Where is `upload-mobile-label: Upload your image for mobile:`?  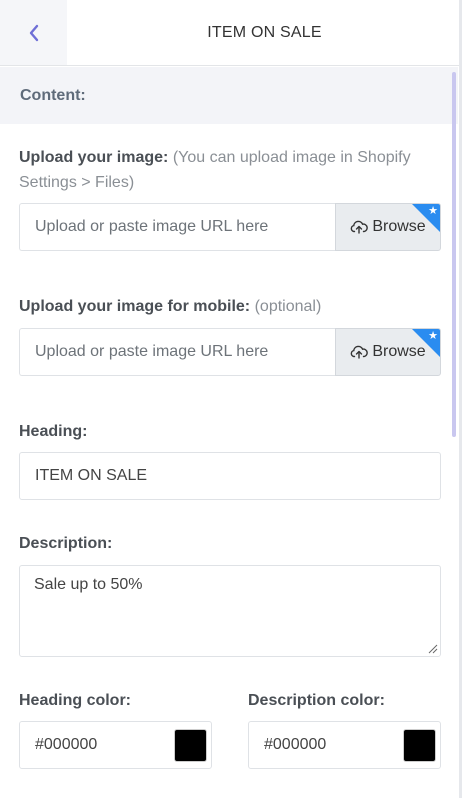
upload-mobile-label: Upload your image for mobile: is located at coordinates (135, 306).